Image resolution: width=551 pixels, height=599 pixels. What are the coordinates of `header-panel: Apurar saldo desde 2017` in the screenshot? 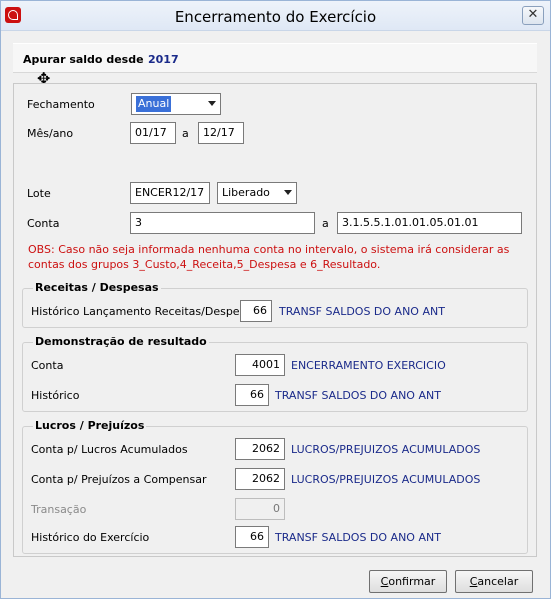 It's located at (275, 58).